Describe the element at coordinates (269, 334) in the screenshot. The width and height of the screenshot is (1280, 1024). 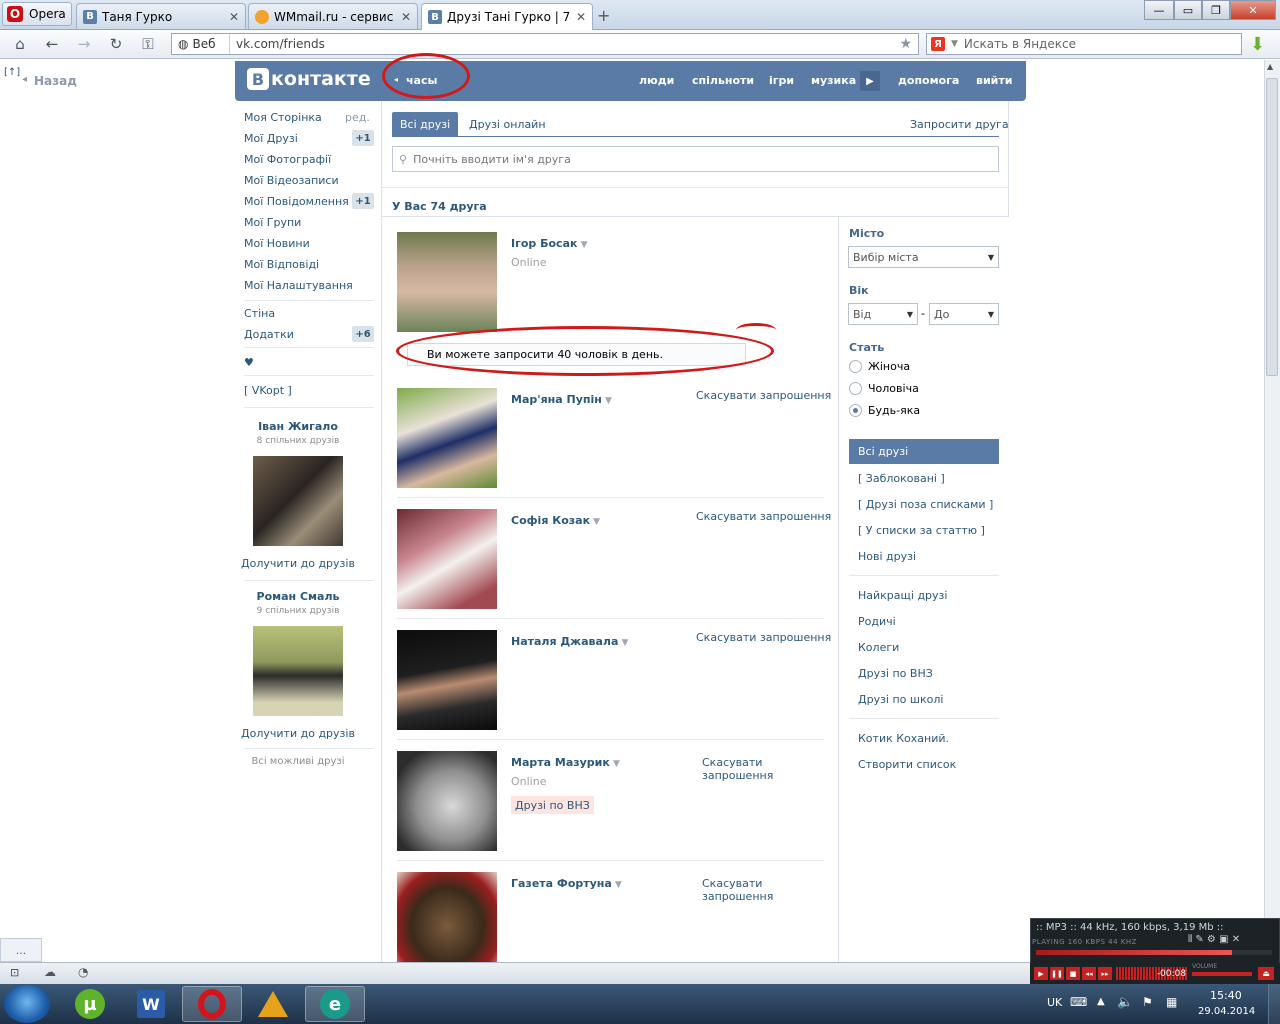
I see `menu-apps: Додатки` at that location.